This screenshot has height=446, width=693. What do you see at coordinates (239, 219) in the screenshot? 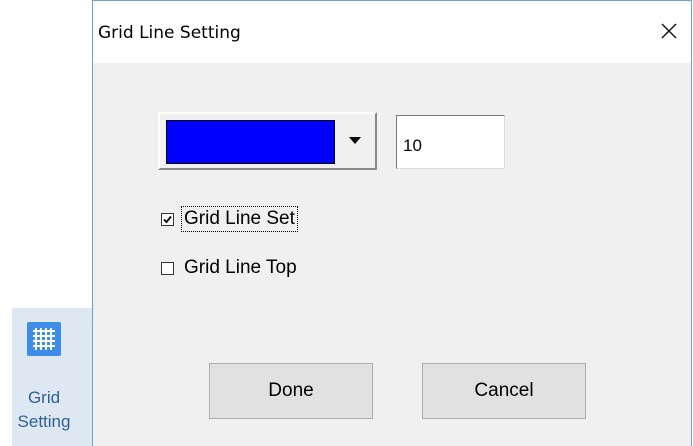
I see `grid-line-set-label: Grid Line Set` at bounding box center [239, 219].